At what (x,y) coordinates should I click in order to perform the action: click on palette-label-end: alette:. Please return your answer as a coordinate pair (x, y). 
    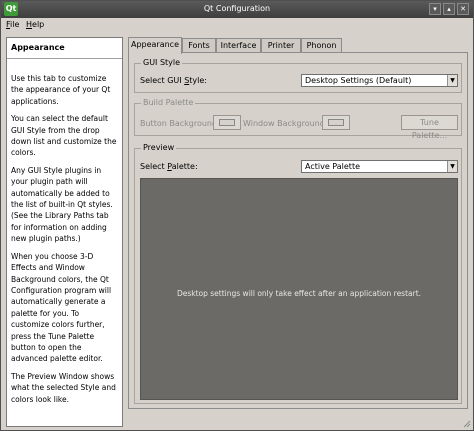
    Looking at the image, I should click on (184, 166).